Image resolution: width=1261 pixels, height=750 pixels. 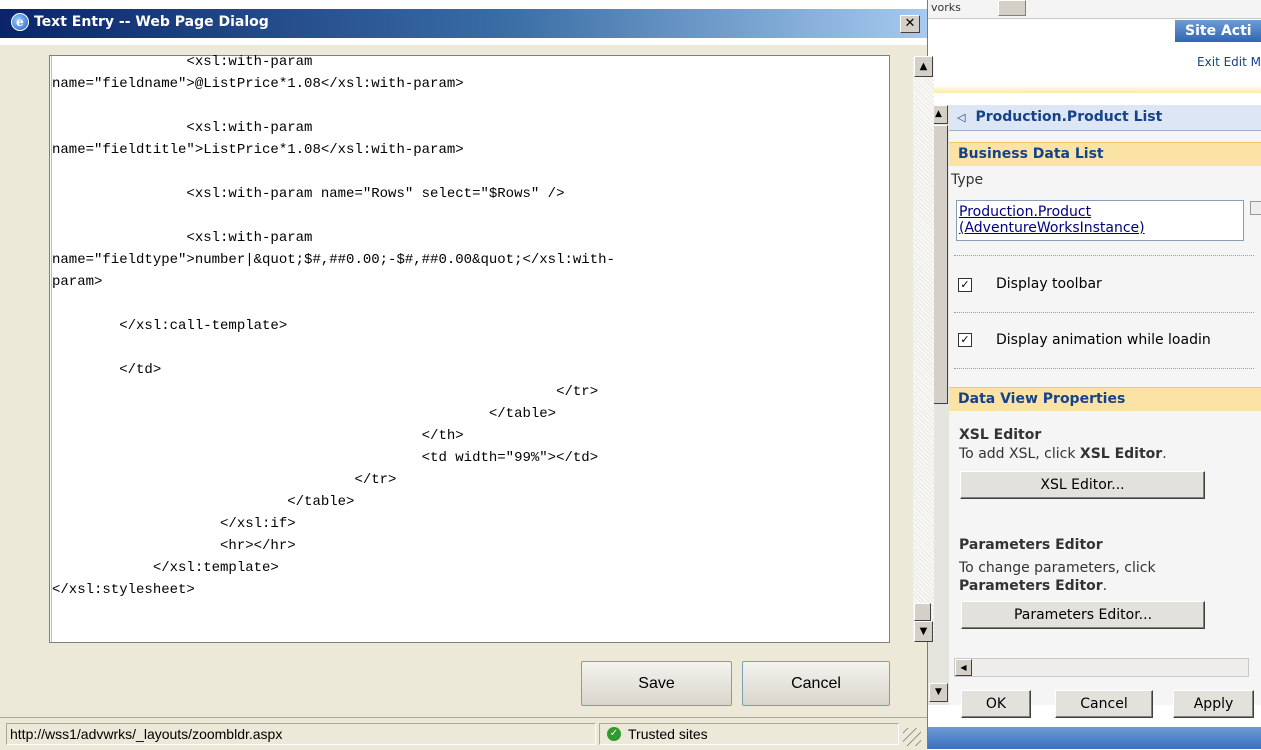 I want to click on parameters-editor-description: To change parameters, click, so click(x=1057, y=568).